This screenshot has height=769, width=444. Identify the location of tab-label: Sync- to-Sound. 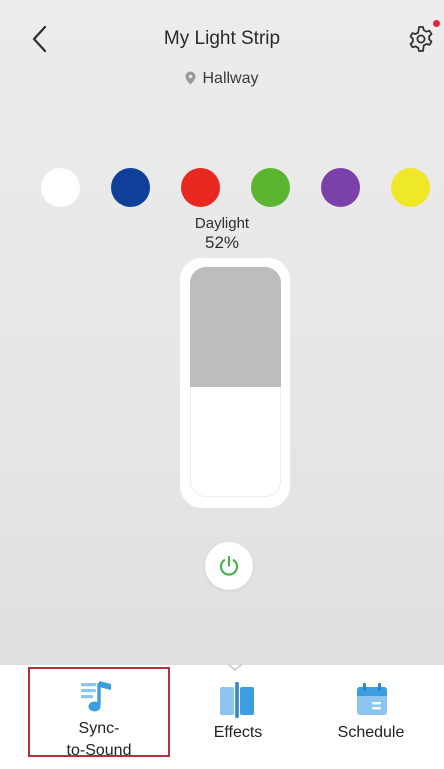
(99, 739).